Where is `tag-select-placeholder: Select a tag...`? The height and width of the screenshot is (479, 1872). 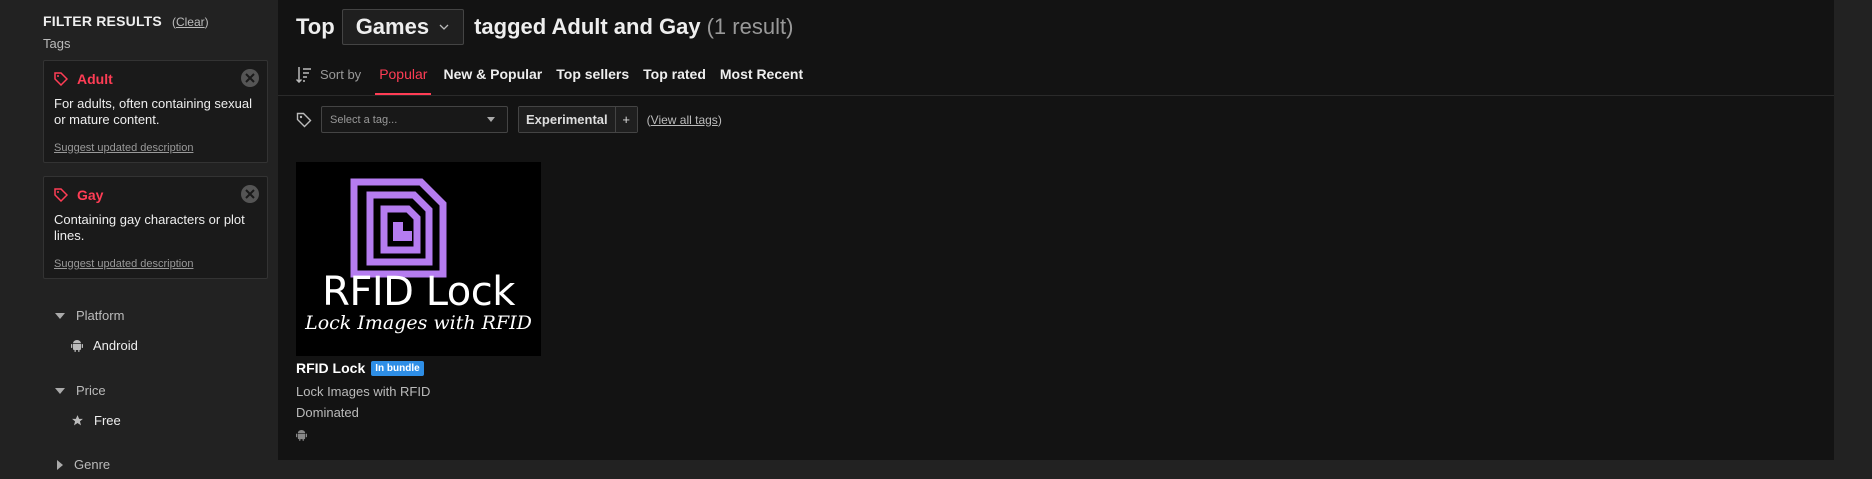
tag-select-placeholder: Select a tag... is located at coordinates (364, 119).